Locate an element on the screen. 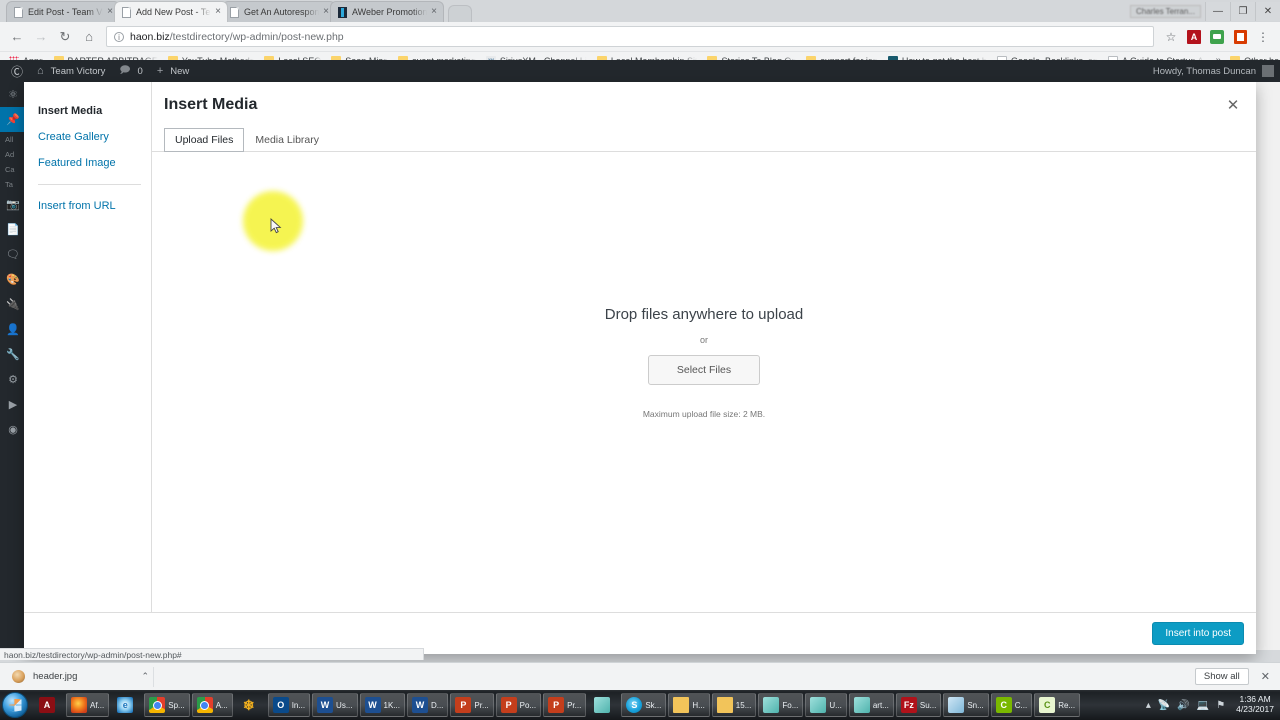 This screenshot has width=1280, height=720. sidebar-item-appearance: 🎨 is located at coordinates (13, 279).